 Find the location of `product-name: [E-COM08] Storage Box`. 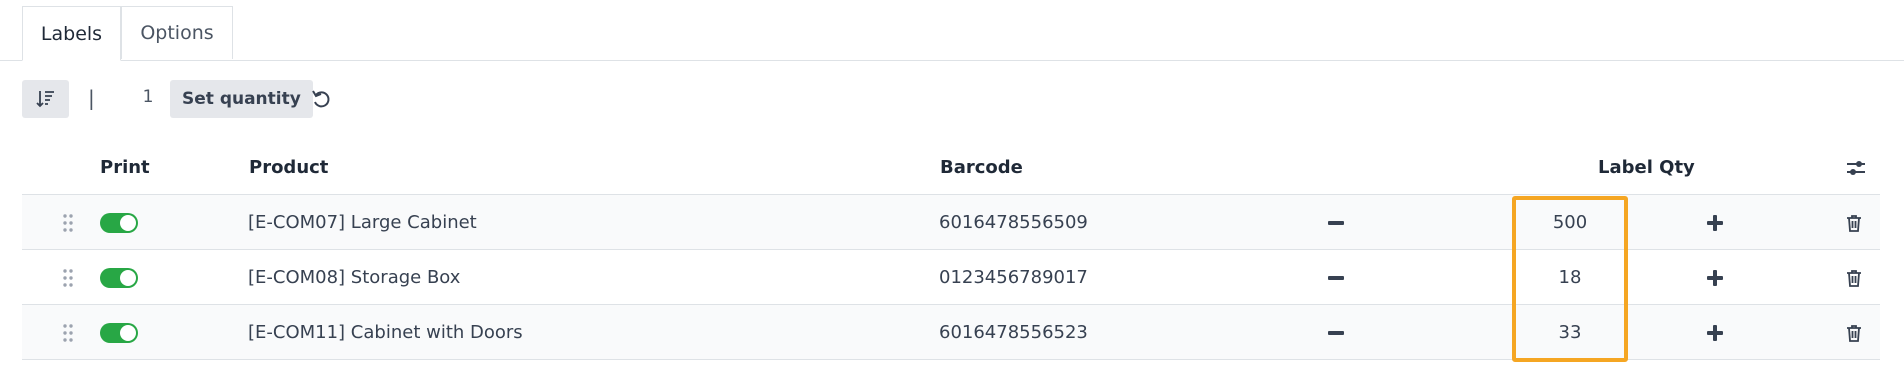

product-name: [E-COM08] Storage Box is located at coordinates (354, 277).